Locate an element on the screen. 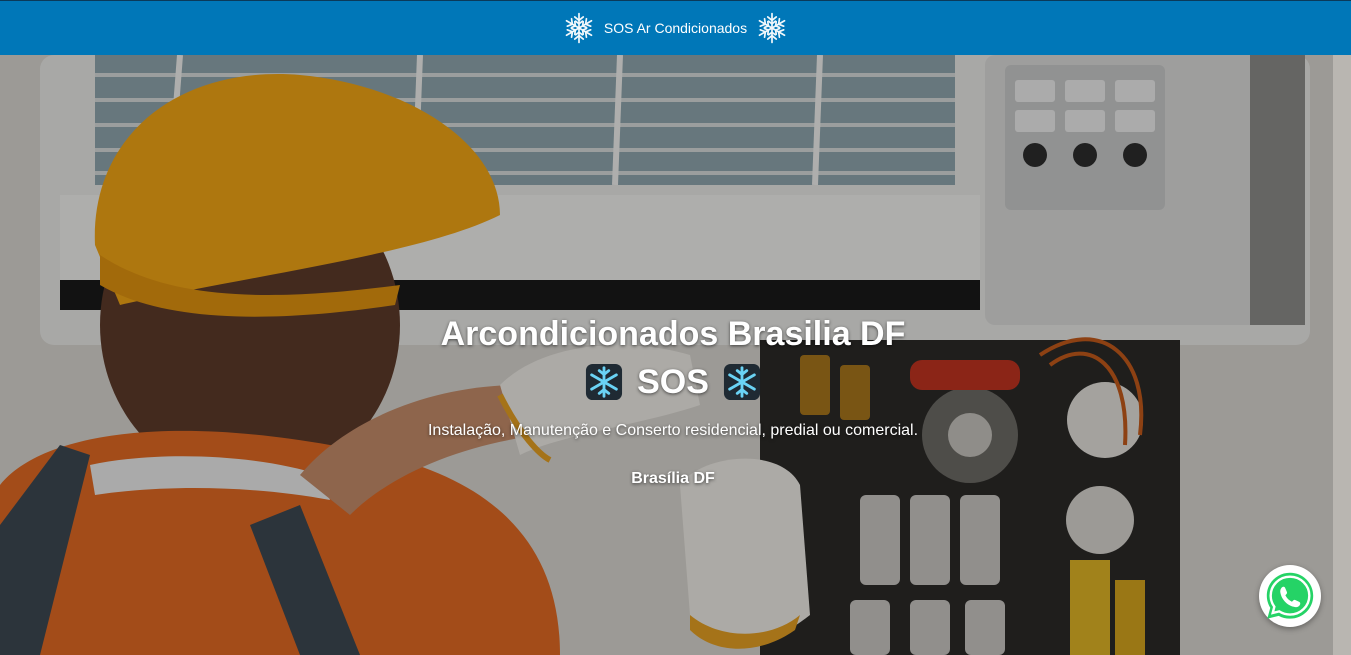 The image size is (1351, 655). whatsapp-button is located at coordinates (1290, 596).